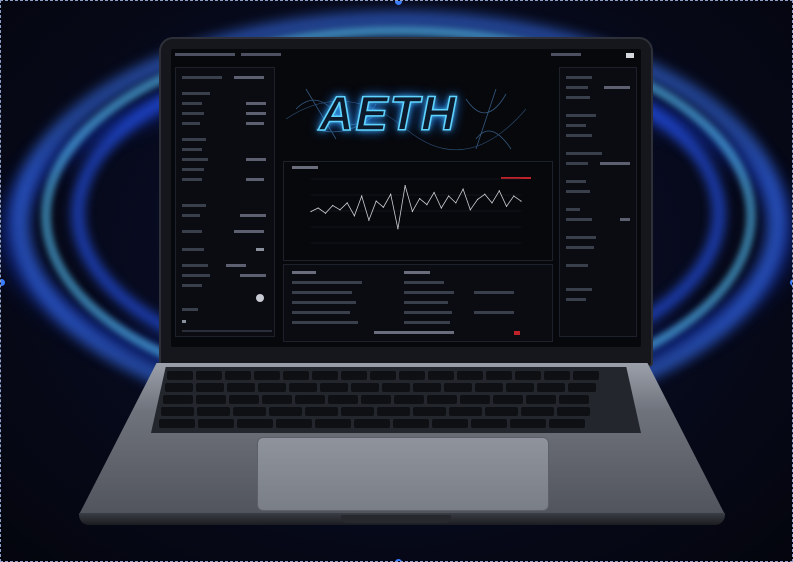 The height and width of the screenshot is (562, 793). I want to click on toggle-knob, so click(260, 298).